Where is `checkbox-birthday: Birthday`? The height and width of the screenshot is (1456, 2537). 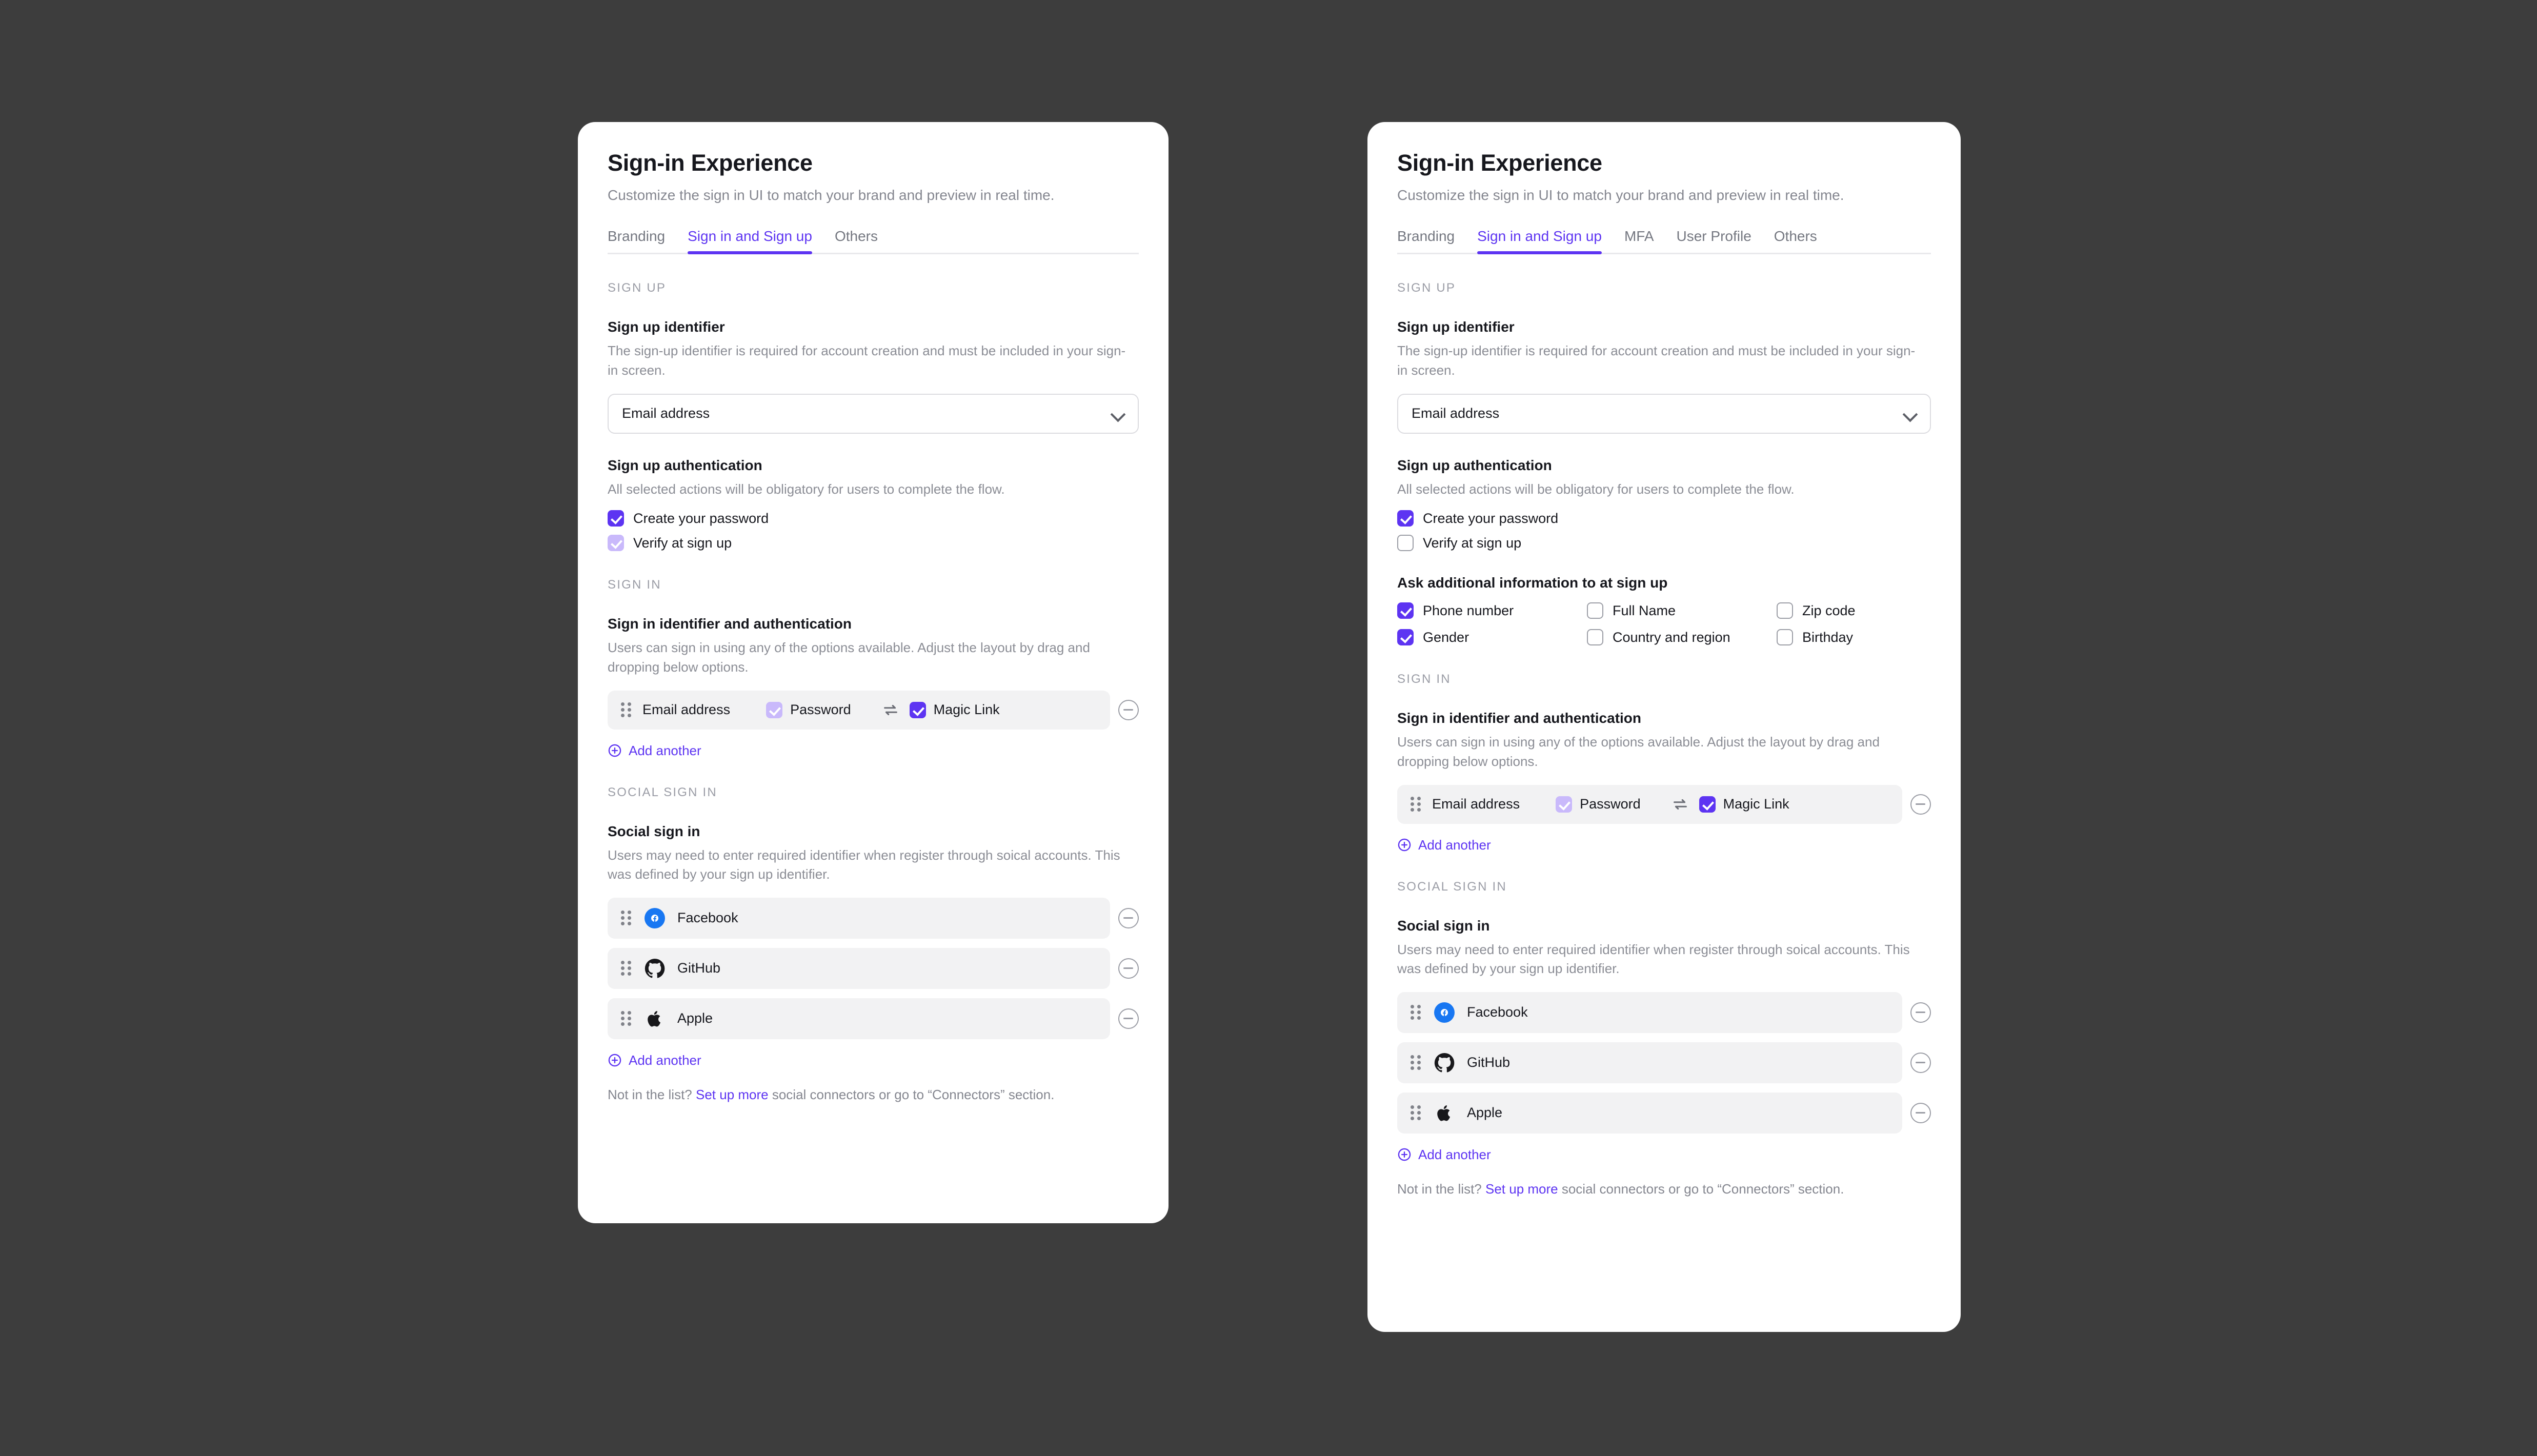 checkbox-birthday: Birthday is located at coordinates (1854, 637).